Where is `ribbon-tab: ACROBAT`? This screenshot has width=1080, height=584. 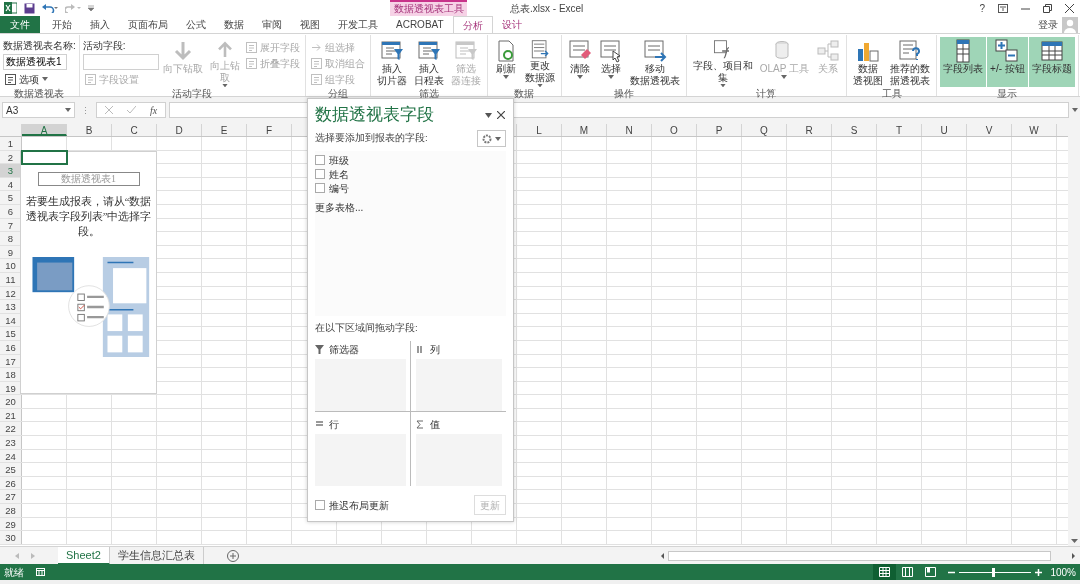
ribbon-tab: ACROBAT is located at coordinates (420, 24).